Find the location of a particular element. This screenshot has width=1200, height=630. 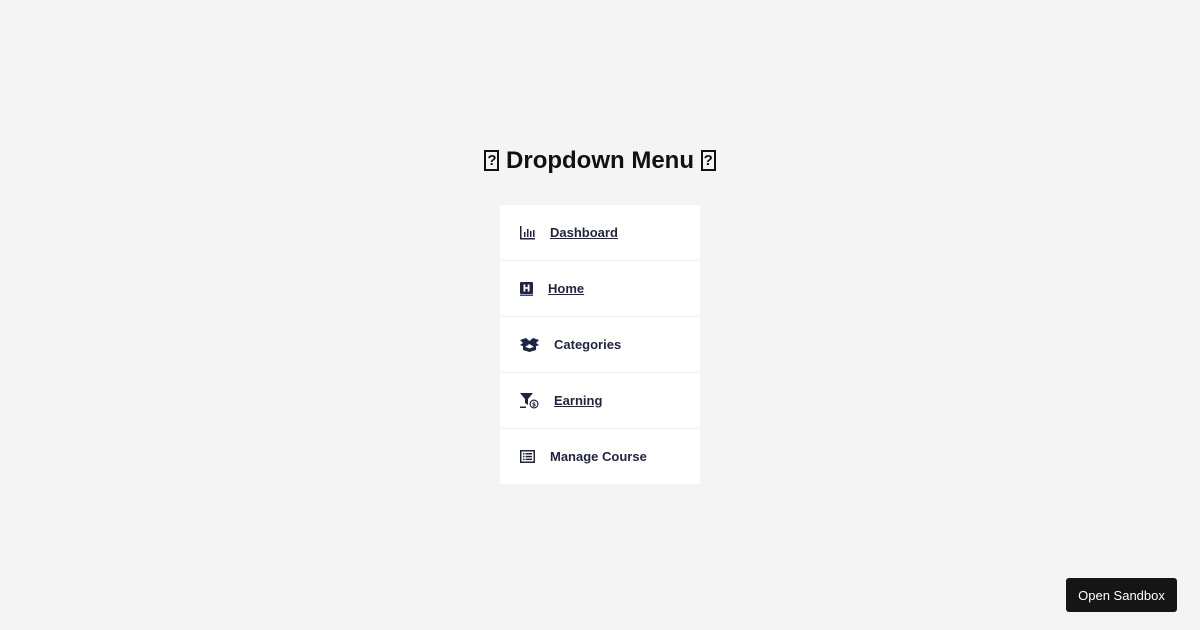

filter-dollar-icon: $ is located at coordinates (529, 400).